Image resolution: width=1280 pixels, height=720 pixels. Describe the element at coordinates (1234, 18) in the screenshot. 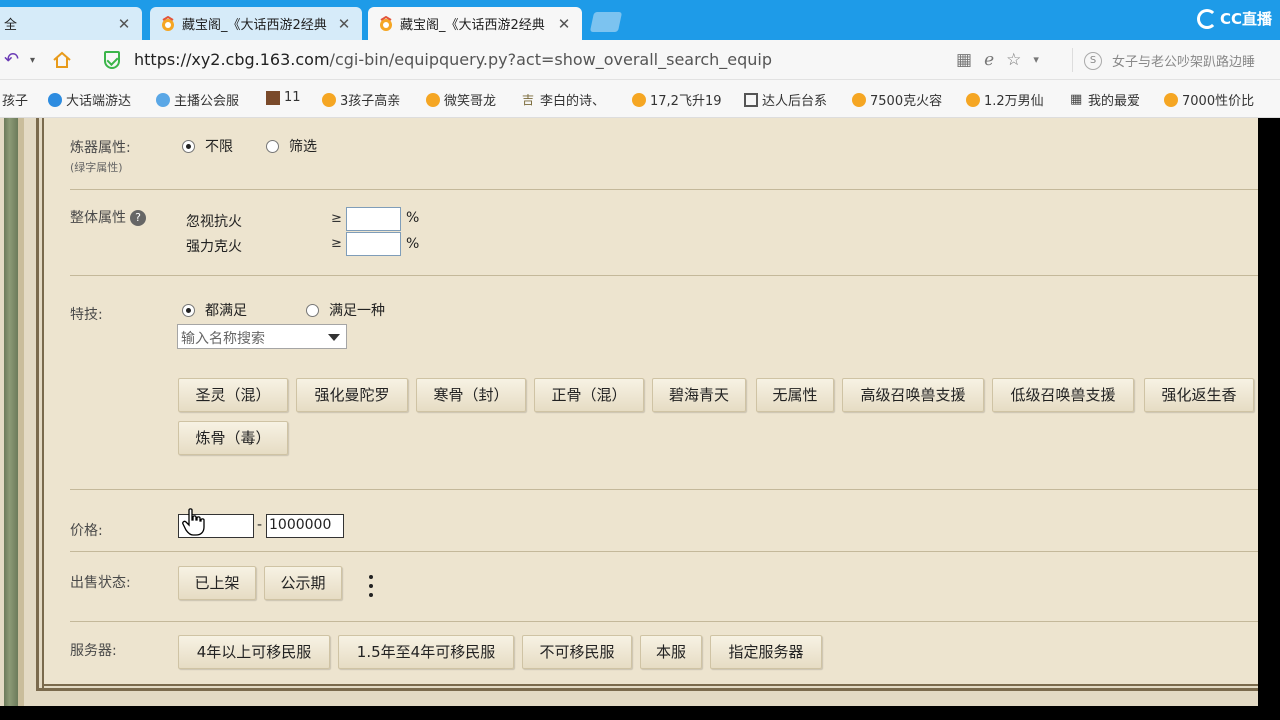

I see `stream-logo: CC直播` at that location.